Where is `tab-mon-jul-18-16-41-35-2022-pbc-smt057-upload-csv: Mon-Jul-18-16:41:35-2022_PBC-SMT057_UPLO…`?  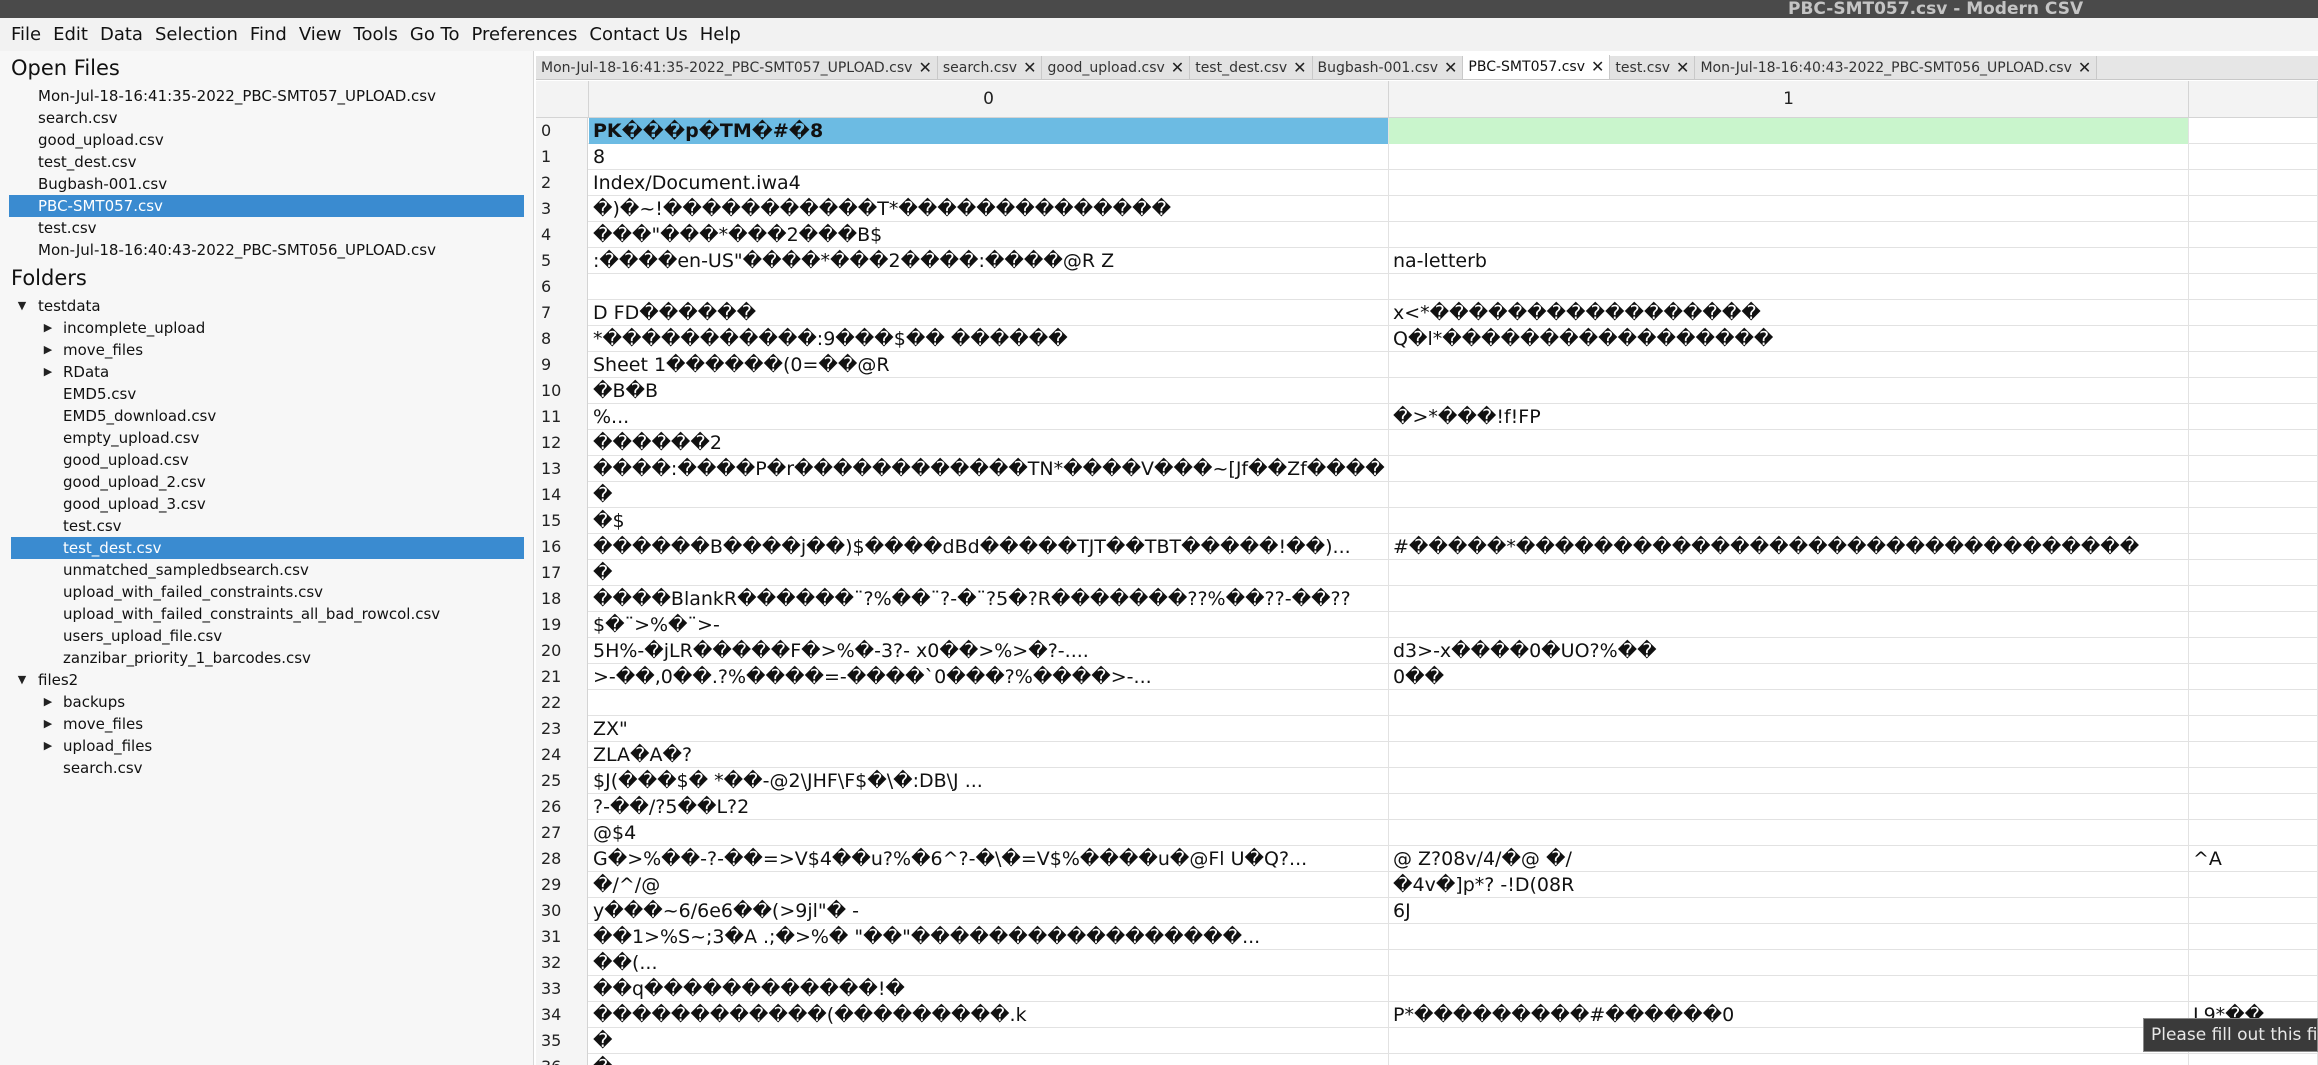 tab-mon-jul-18-16-41-35-2022-pbc-smt057-upload-csv: Mon-Jul-18-16:41:35-2022_PBC-SMT057_UPLO… is located at coordinates (737, 67).